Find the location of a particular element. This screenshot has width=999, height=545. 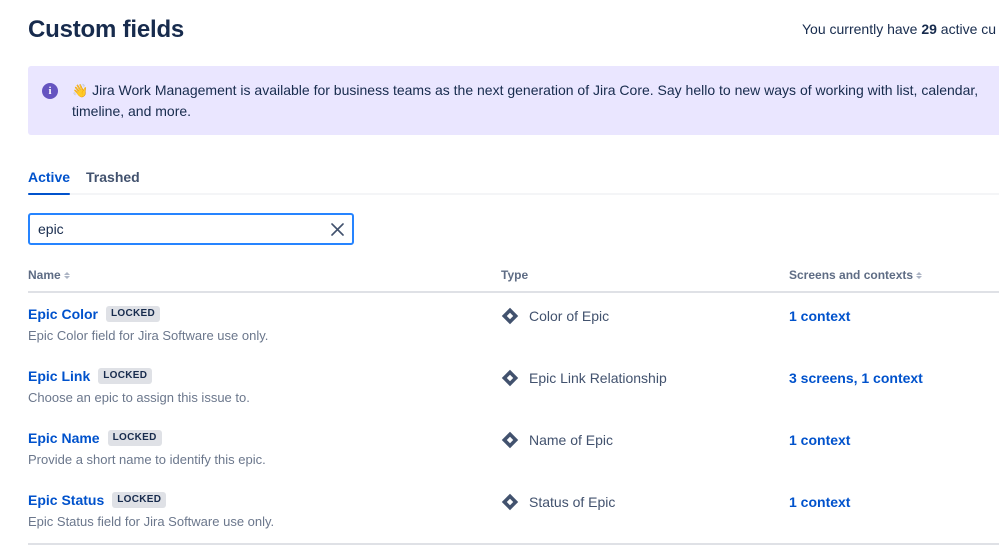

column-header-name-label: Name is located at coordinates (44, 275).